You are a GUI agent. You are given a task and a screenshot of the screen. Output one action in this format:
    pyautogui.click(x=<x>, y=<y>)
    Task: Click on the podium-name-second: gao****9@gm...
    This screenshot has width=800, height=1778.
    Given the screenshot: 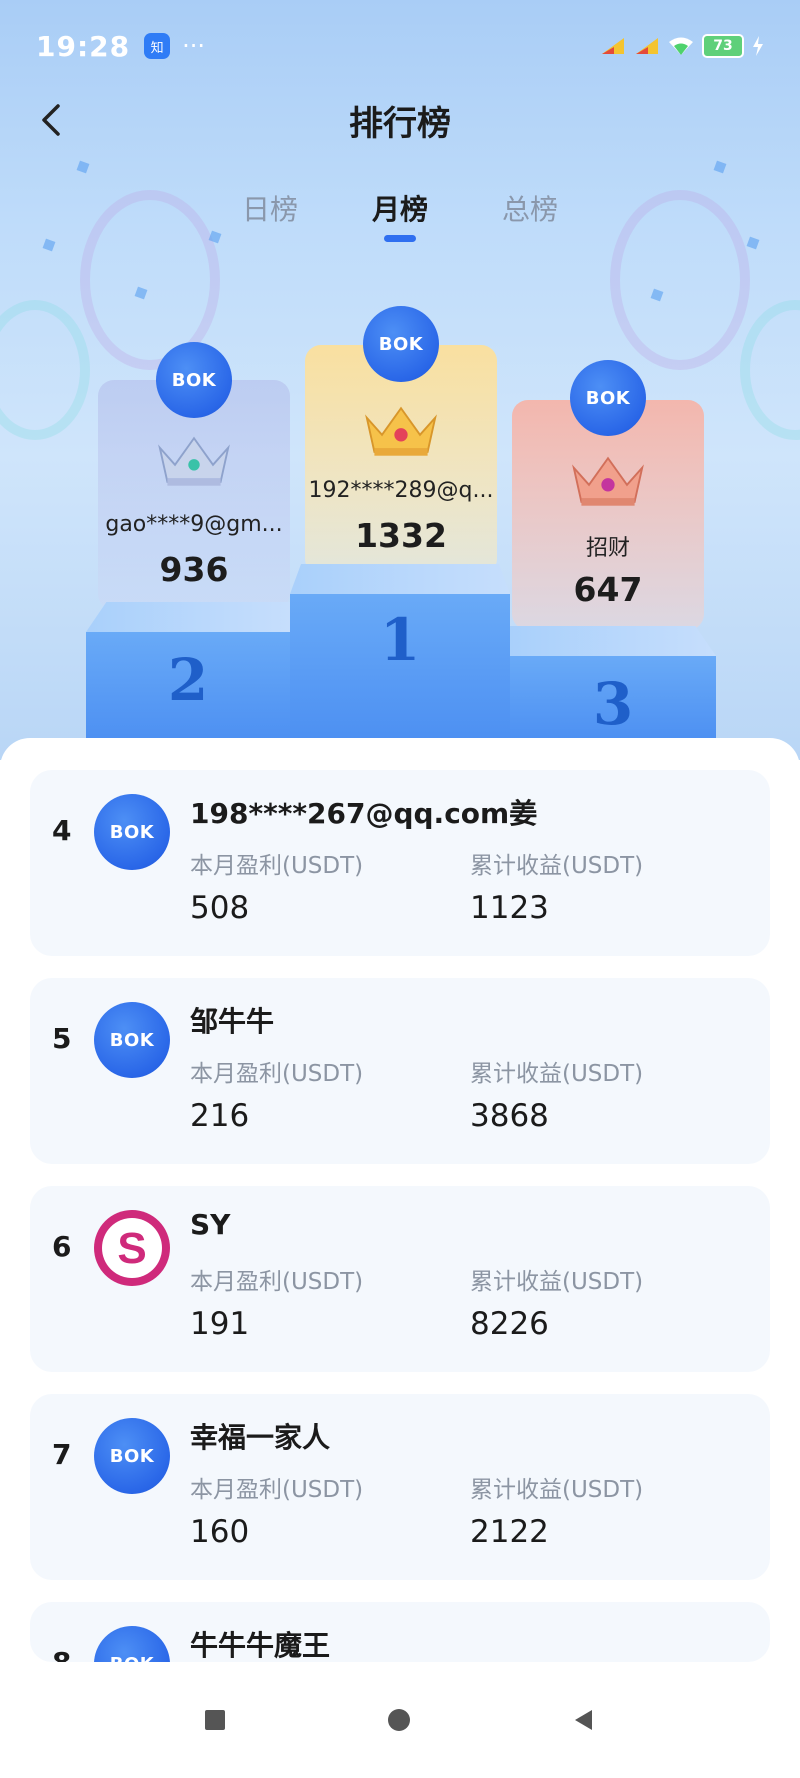 What is the action you would take?
    pyautogui.click(x=194, y=524)
    